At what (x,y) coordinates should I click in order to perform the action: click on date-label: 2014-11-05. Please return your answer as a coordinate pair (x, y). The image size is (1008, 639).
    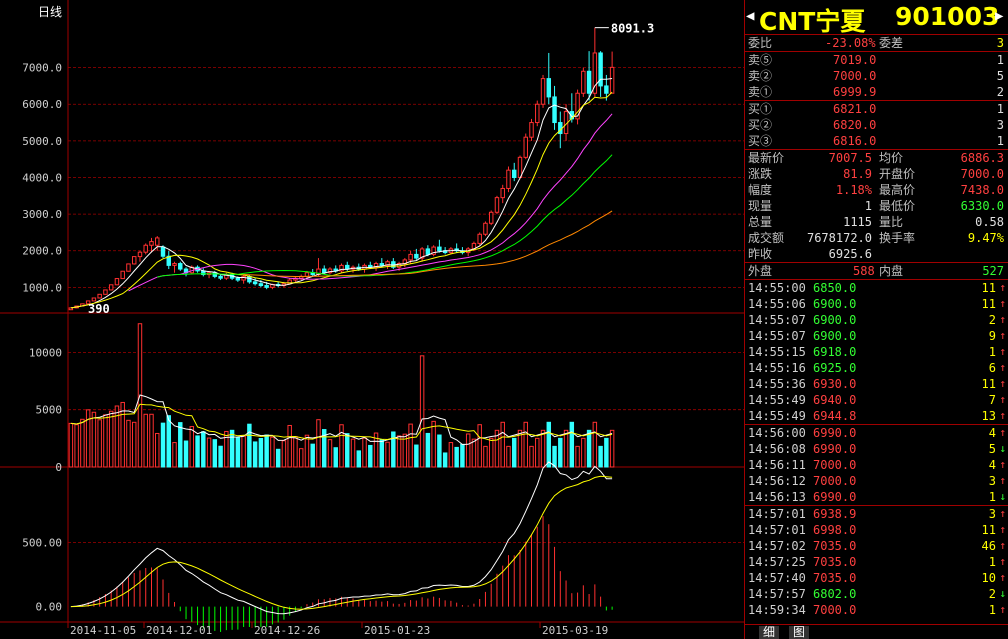
    Looking at the image, I should click on (103, 630).